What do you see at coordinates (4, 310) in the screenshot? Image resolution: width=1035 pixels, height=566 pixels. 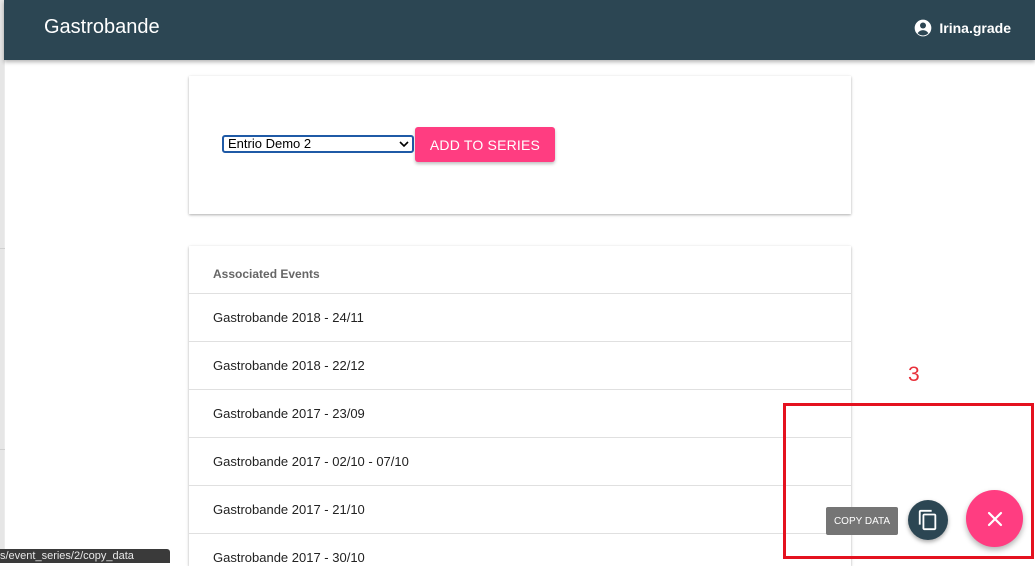 I see `left-divider` at bounding box center [4, 310].